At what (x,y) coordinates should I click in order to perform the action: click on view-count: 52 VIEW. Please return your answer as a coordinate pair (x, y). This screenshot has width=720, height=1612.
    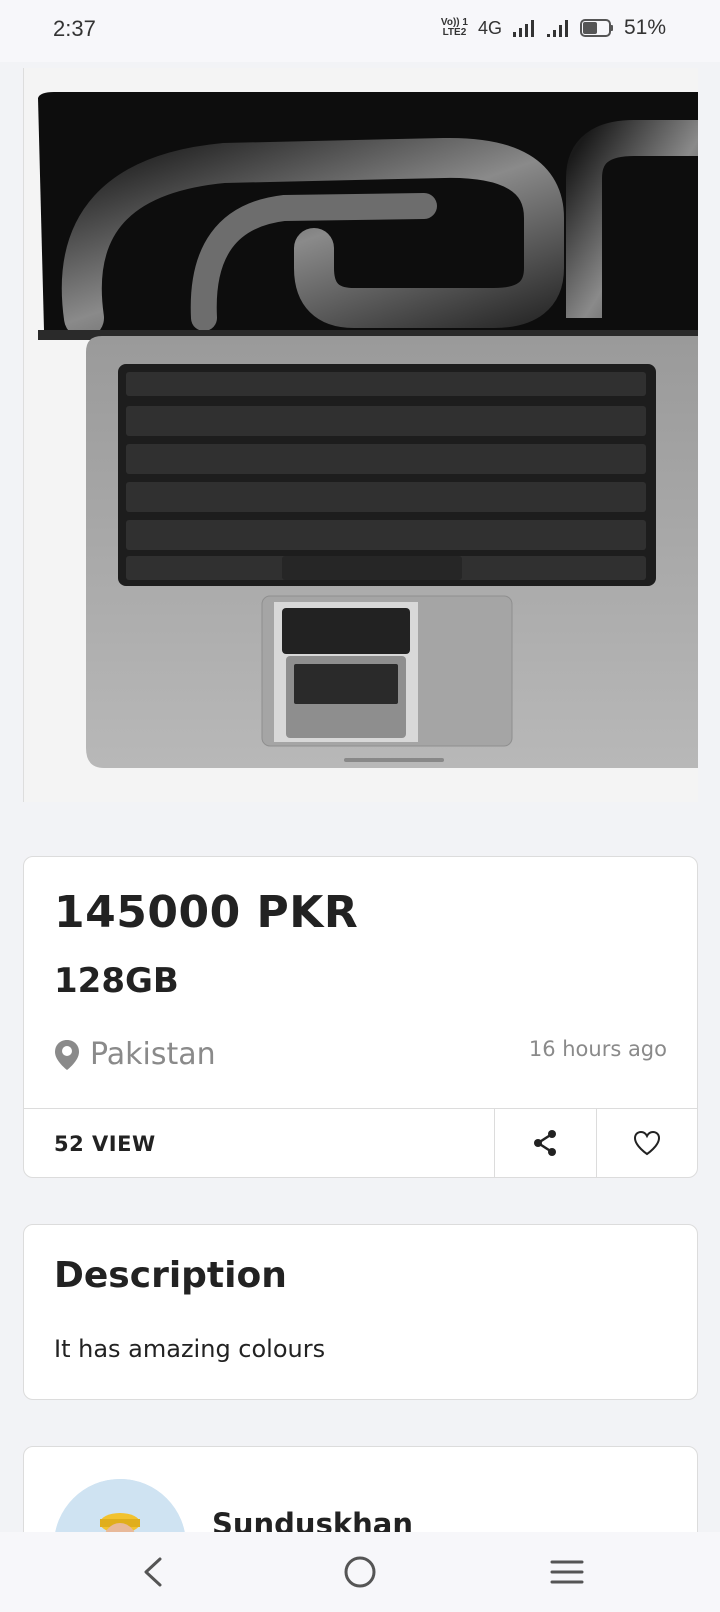
    Looking at the image, I should click on (105, 1144).